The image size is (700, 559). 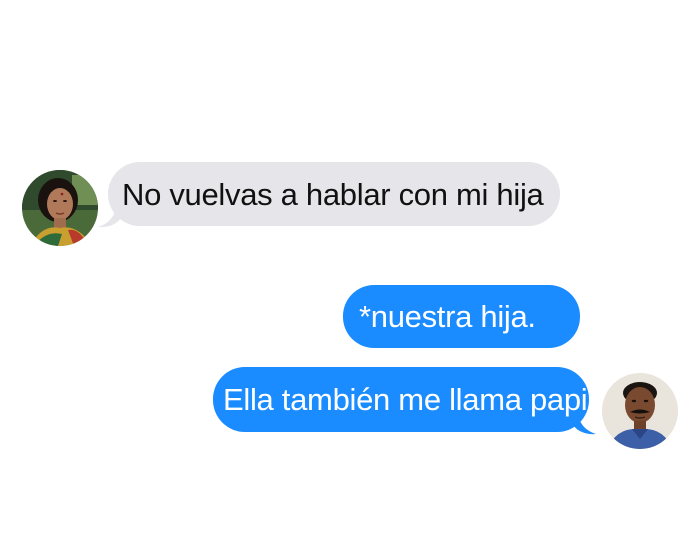 I want to click on incoming-message-bubble: No vuelvas a hablar con mi hija, so click(x=334, y=194).